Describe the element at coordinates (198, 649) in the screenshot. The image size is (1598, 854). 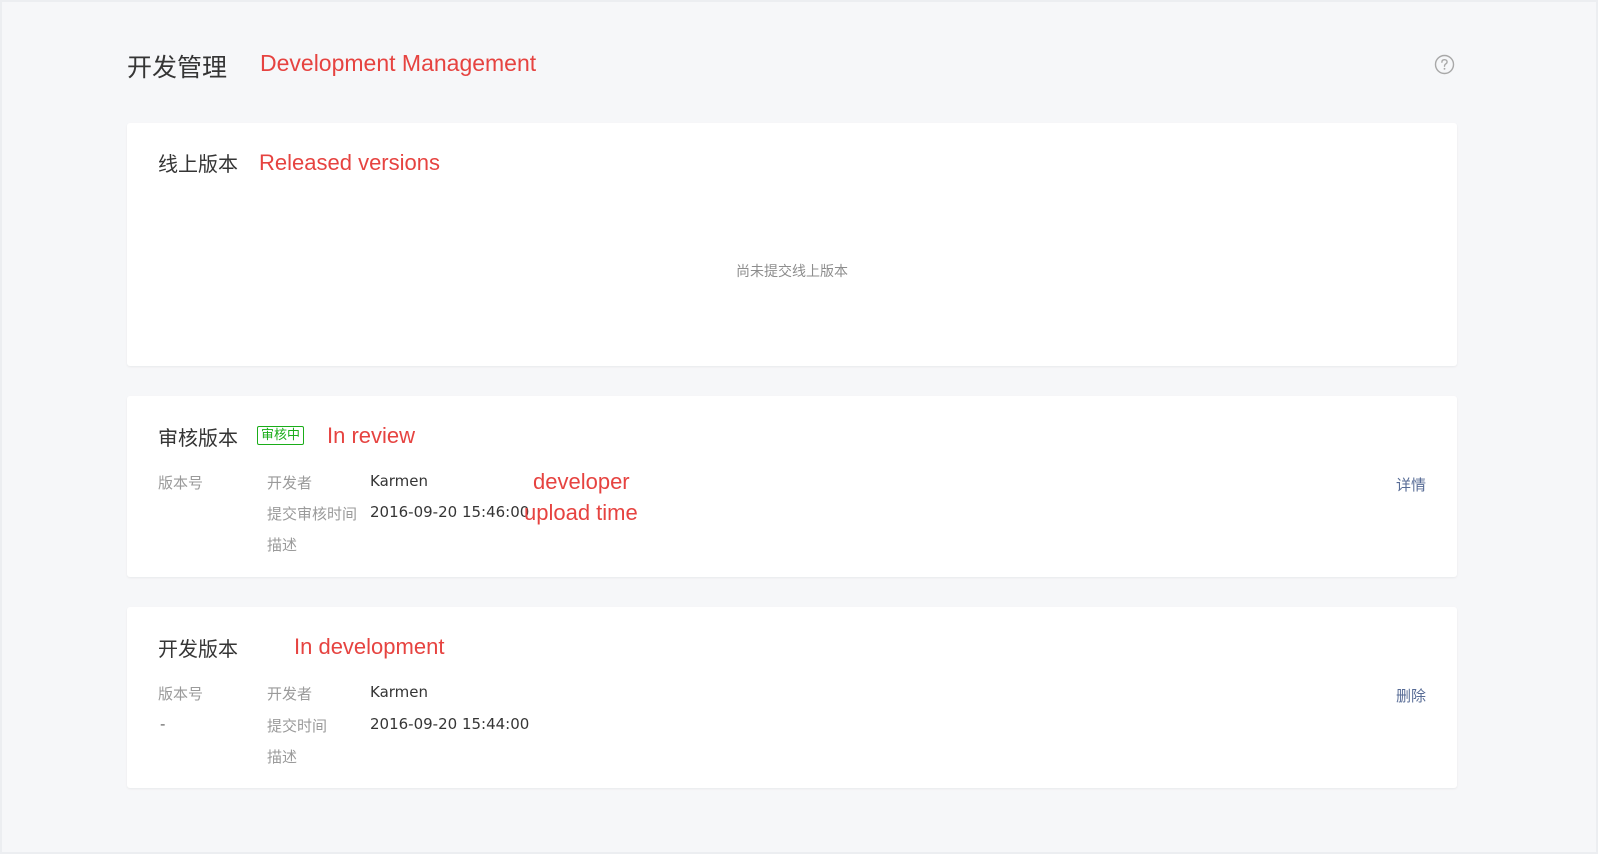
I see `dev-version-title: 开发版本` at that location.